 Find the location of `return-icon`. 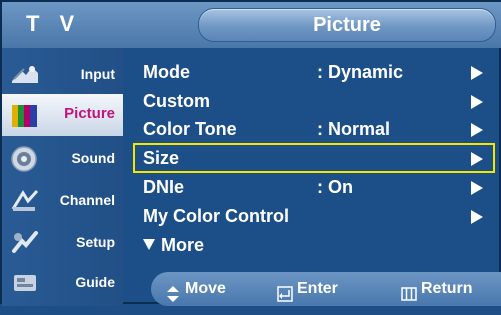

return-icon is located at coordinates (409, 291).